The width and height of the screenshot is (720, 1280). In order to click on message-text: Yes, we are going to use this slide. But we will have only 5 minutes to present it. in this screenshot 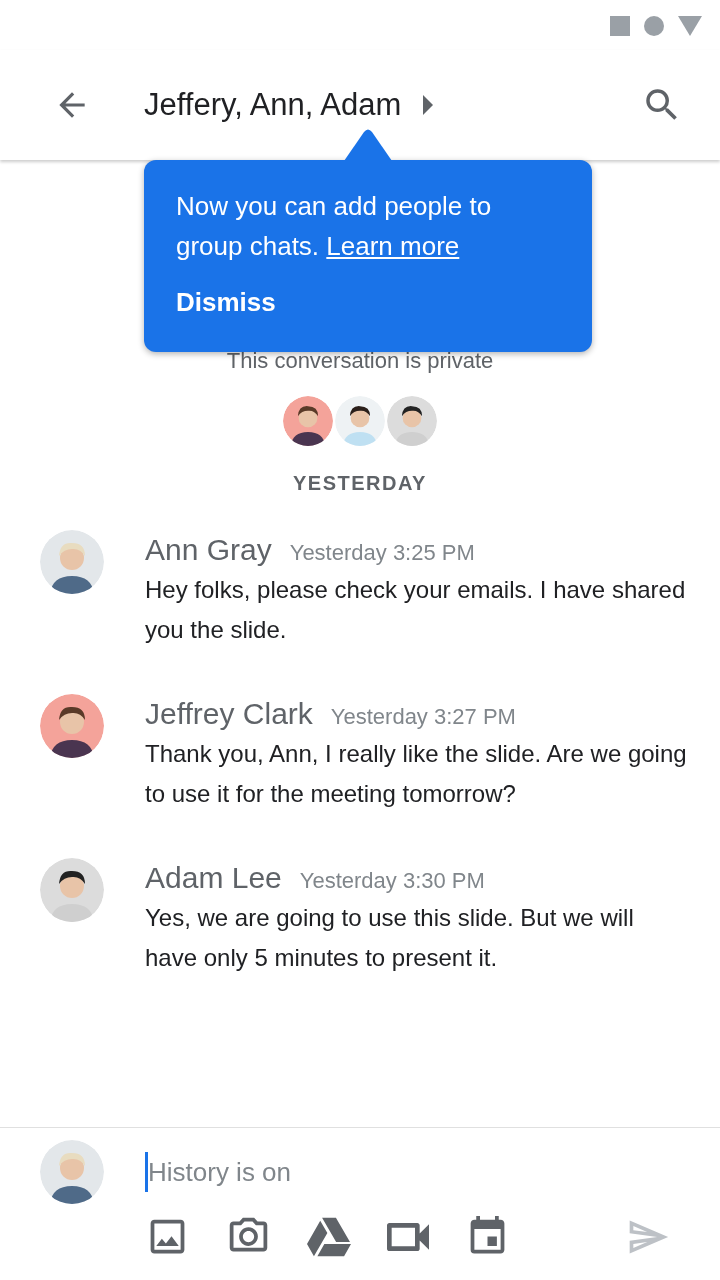, I will do `click(390, 938)`.